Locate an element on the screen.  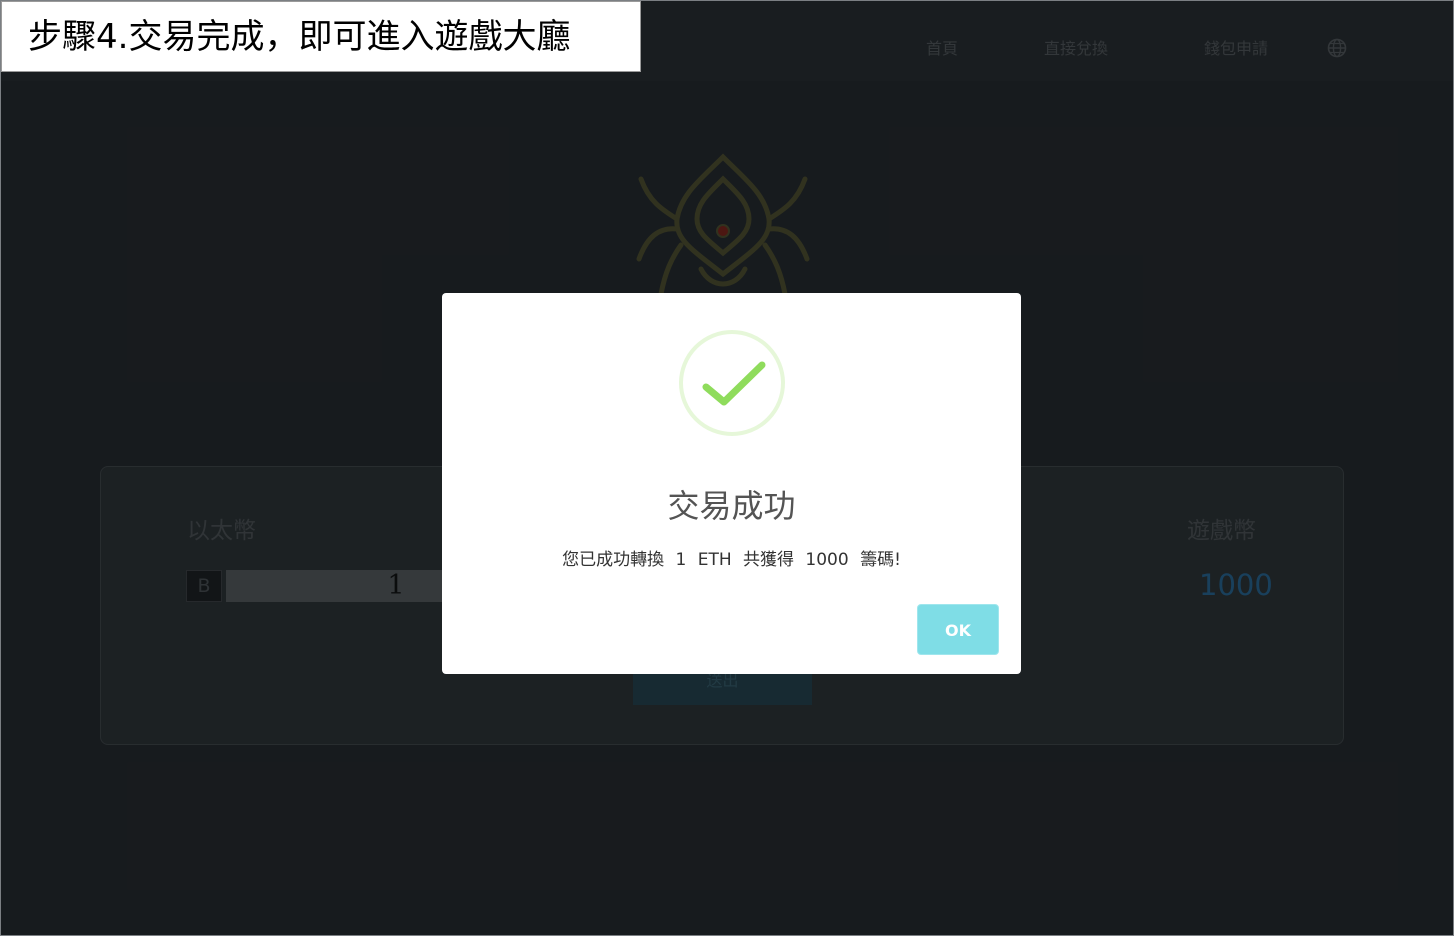
dialog-title: 交易成功 is located at coordinates (731, 506).